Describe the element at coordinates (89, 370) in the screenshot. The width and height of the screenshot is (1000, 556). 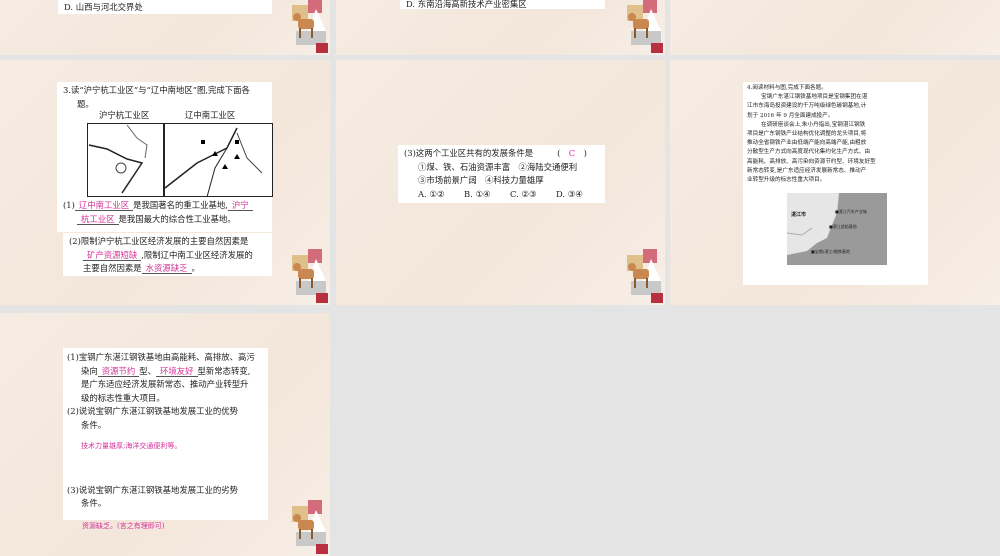
I see `q1-text: 染向` at that location.